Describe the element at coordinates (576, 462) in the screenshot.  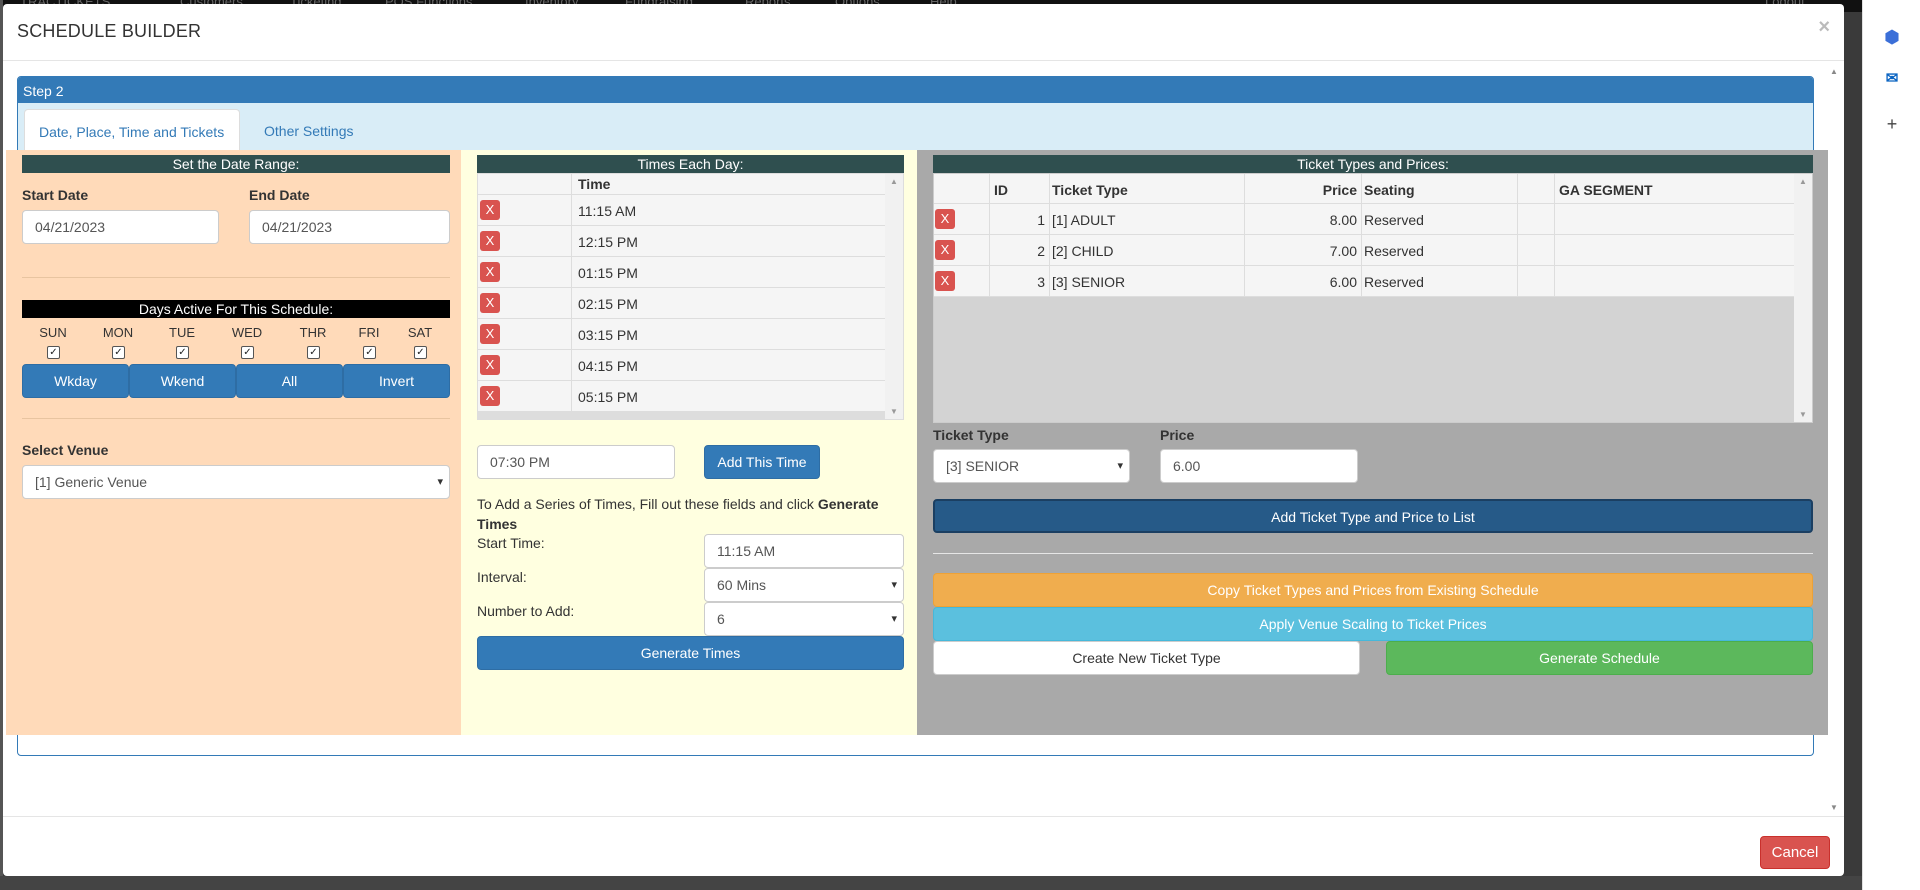
I see `new-time-input` at that location.